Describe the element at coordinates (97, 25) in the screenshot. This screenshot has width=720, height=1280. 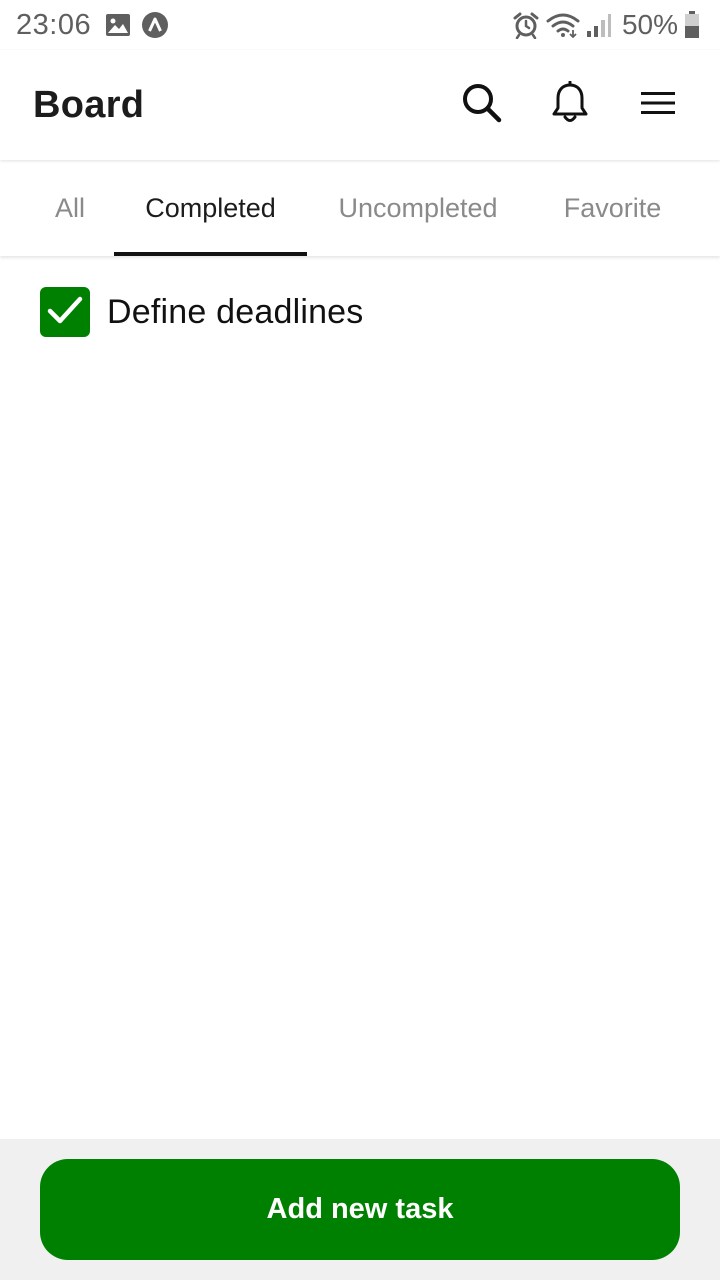
I see `status-left: 23:06` at that location.